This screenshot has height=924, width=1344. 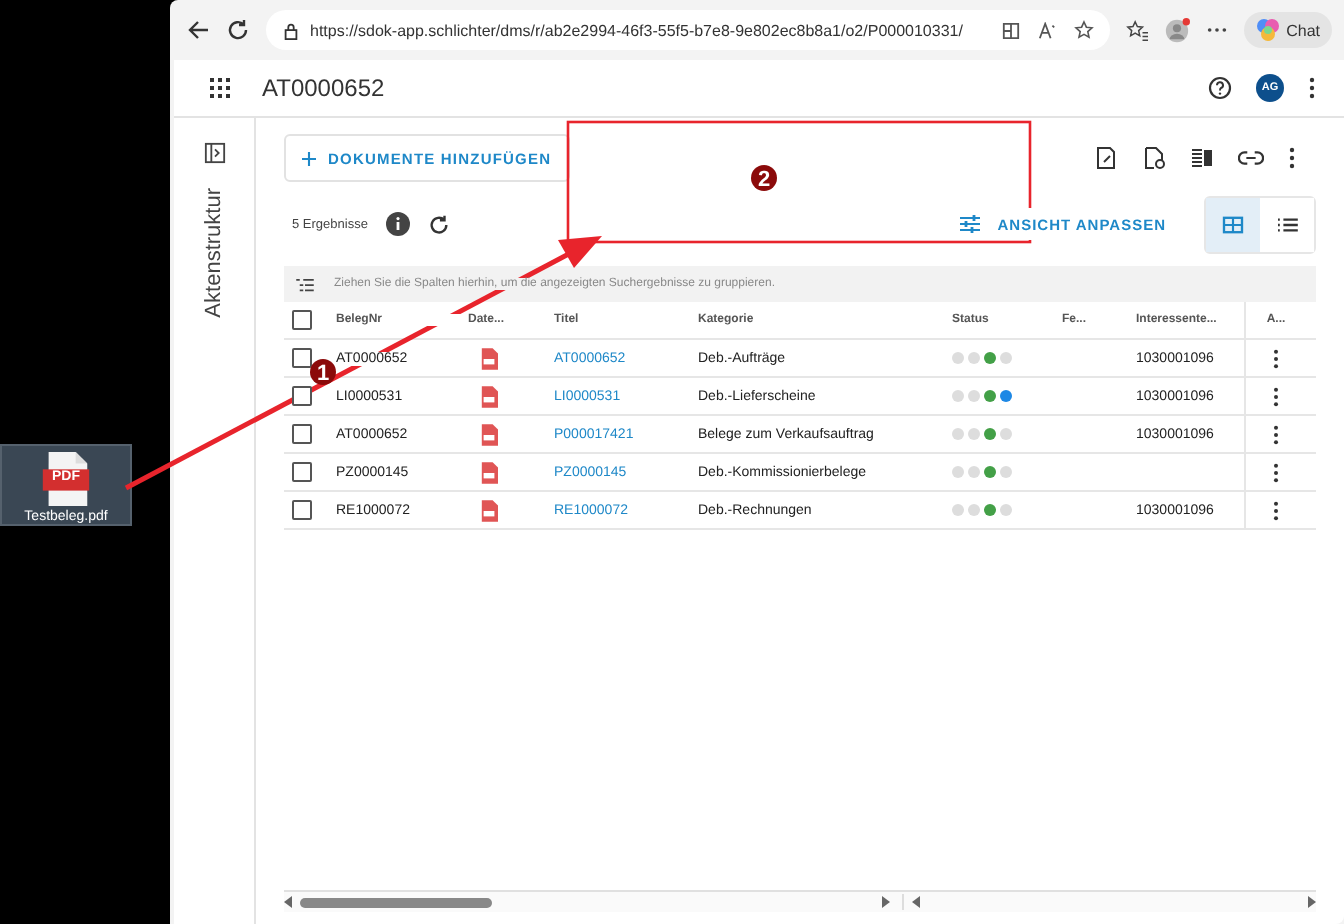 I want to click on profile-icon, so click(x=1177, y=30).